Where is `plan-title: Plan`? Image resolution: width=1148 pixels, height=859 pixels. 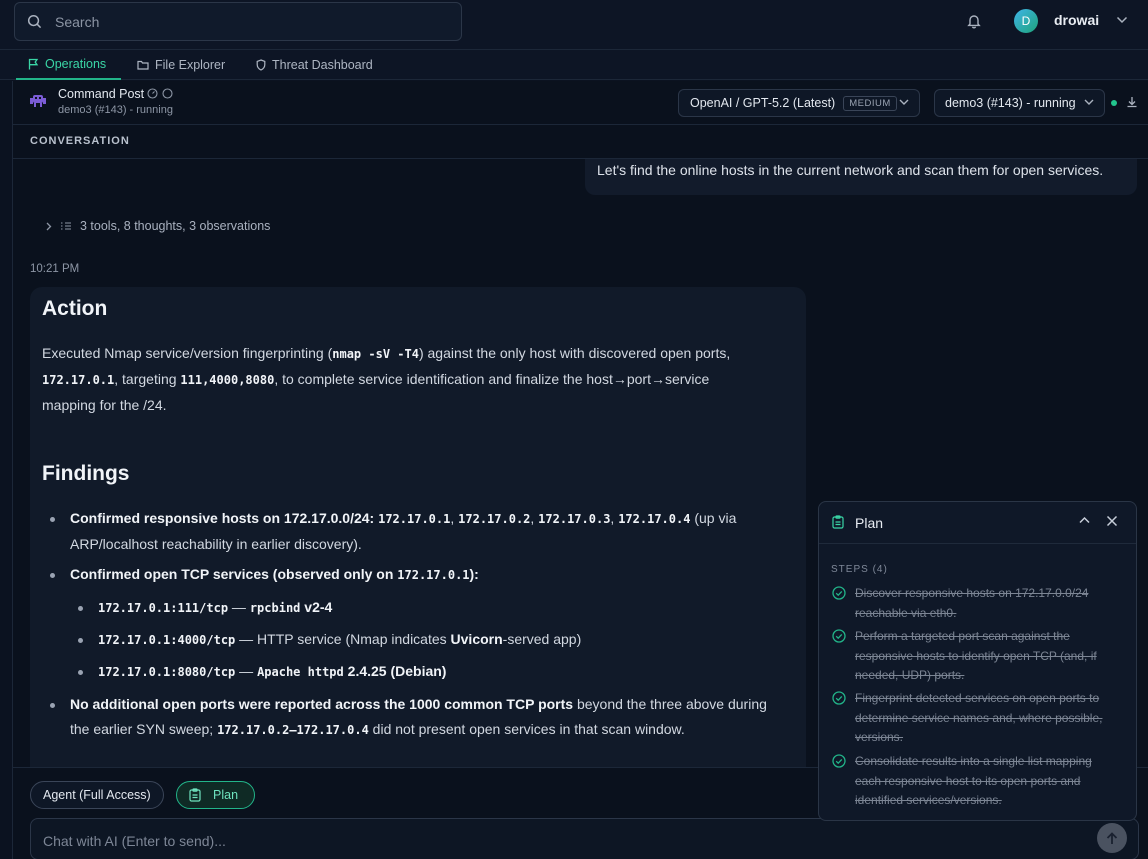
plan-title: Plan is located at coordinates (869, 523).